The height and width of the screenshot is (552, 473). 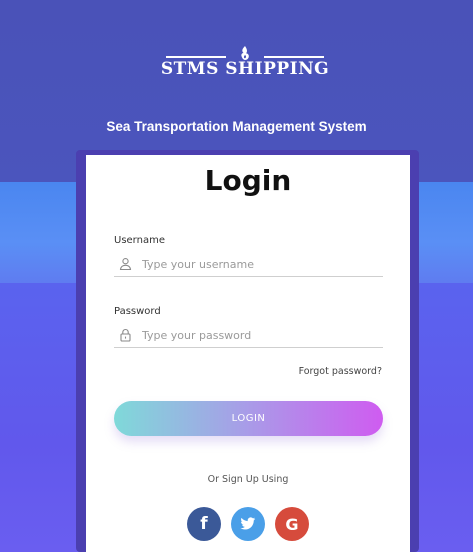 I want to click on google-button: G, so click(x=292, y=524).